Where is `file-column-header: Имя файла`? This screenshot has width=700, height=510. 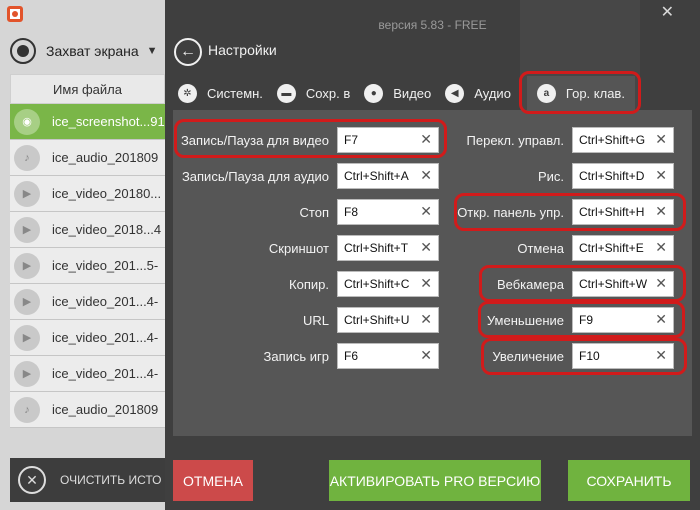 file-column-header: Имя файла is located at coordinates (87, 89).